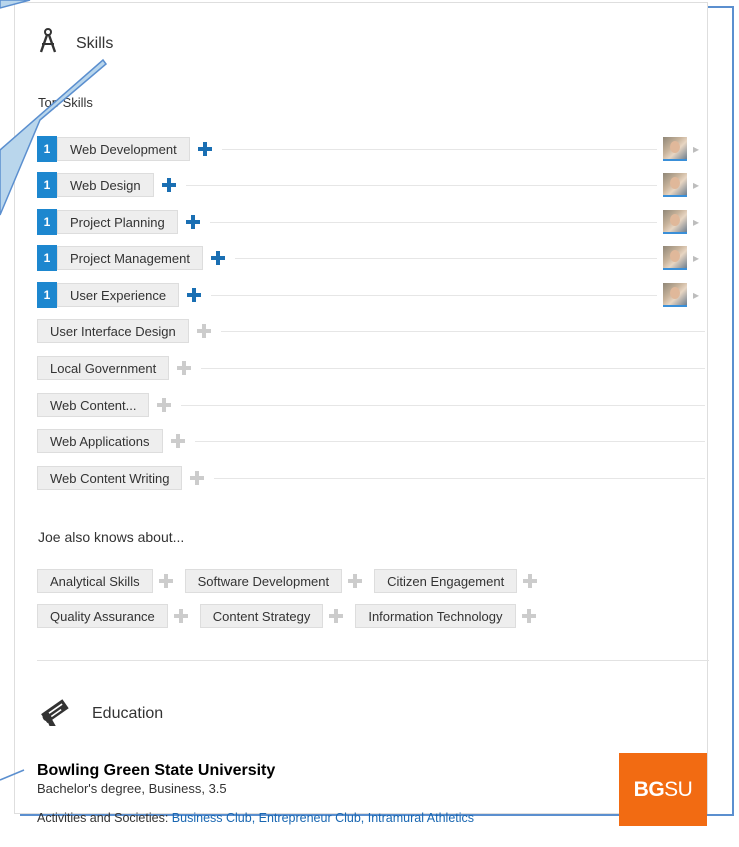  I want to click on skill-pill: Project Planning, so click(117, 222).